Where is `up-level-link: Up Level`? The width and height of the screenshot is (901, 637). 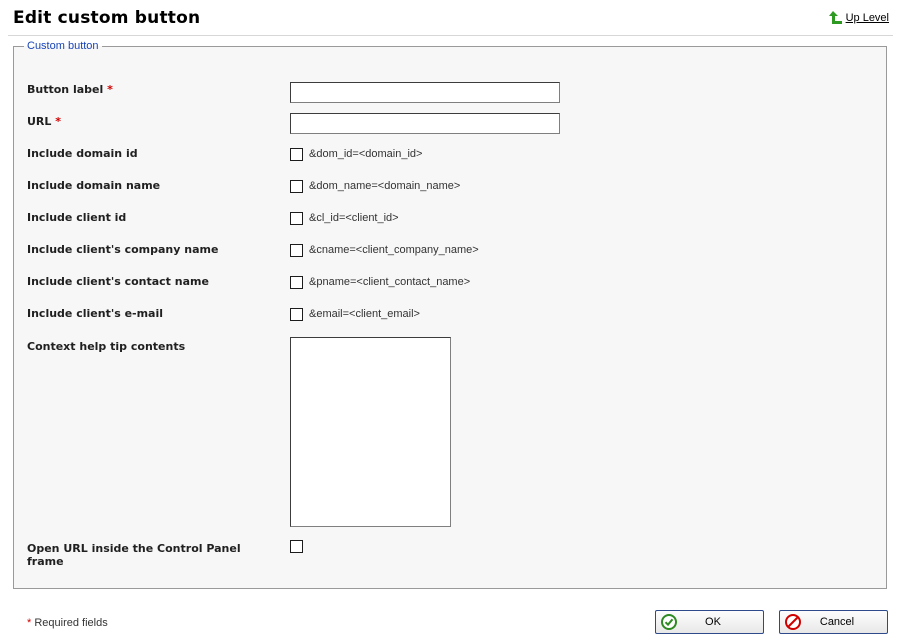 up-level-link: Up Level is located at coordinates (858, 18).